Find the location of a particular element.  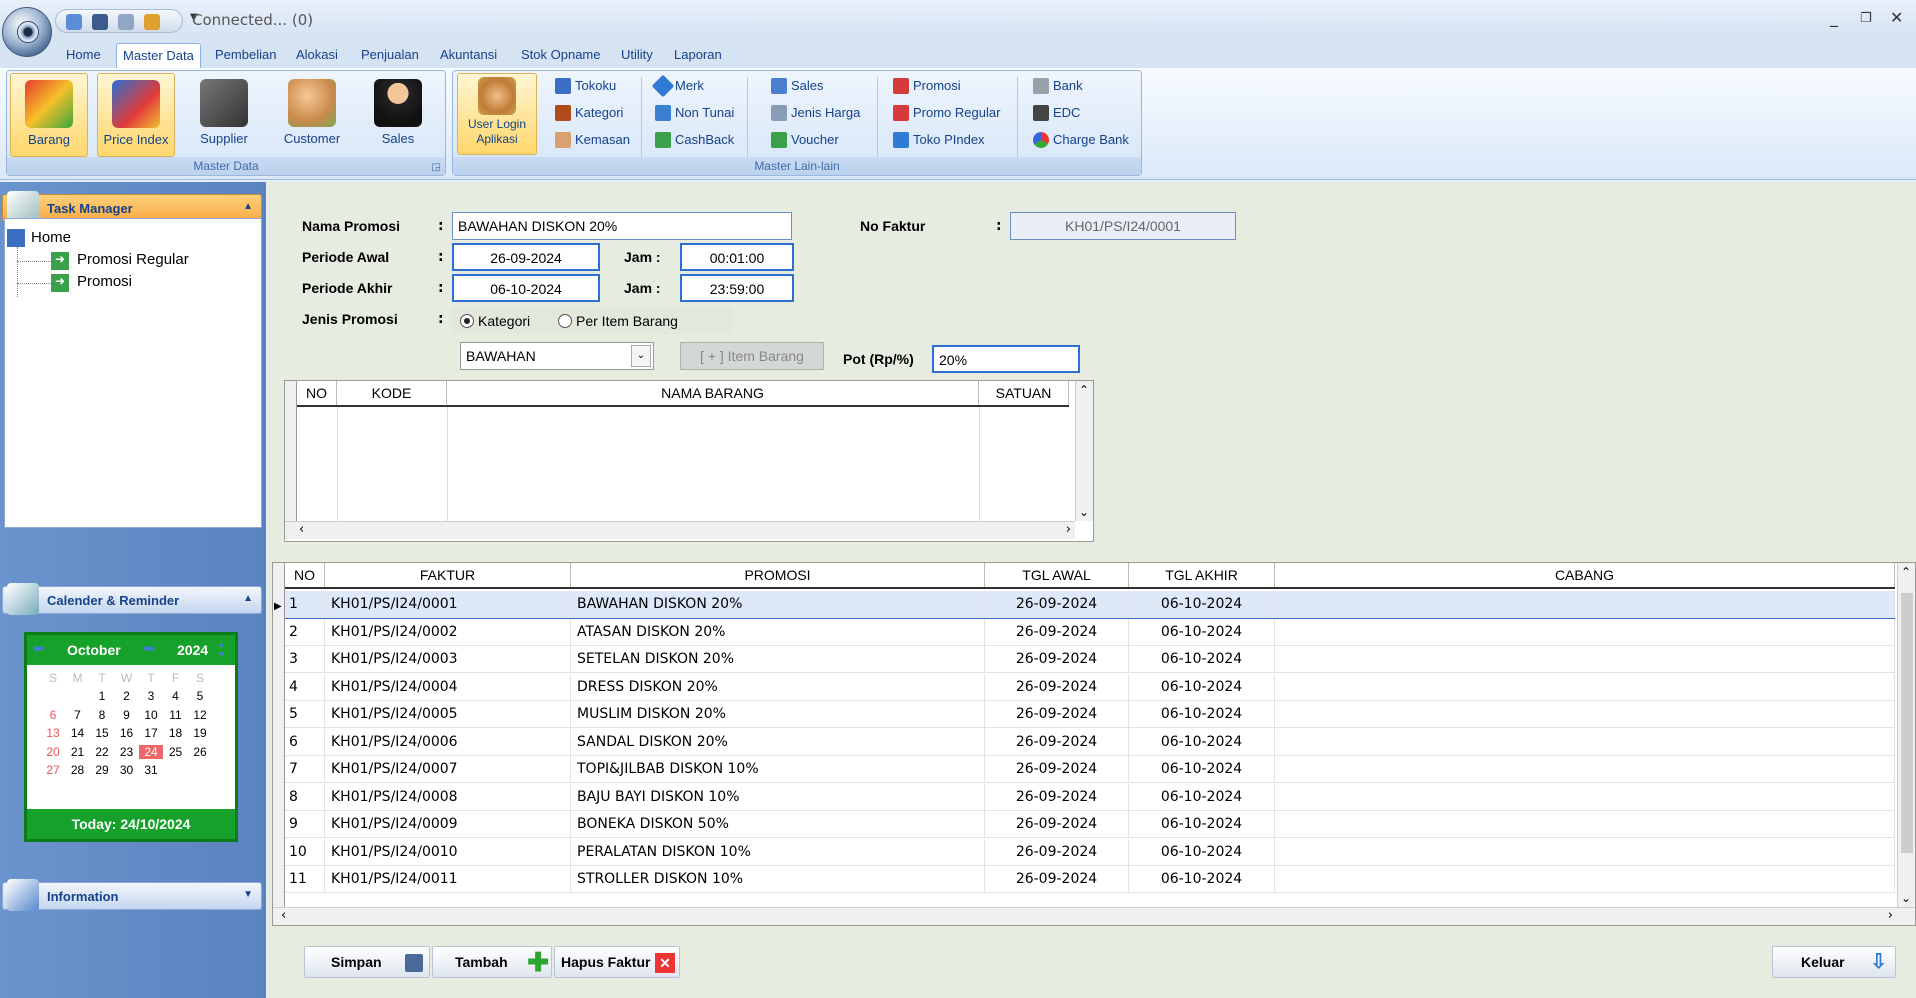

prev-month-icon: ⬅ is located at coordinates (39, 648).